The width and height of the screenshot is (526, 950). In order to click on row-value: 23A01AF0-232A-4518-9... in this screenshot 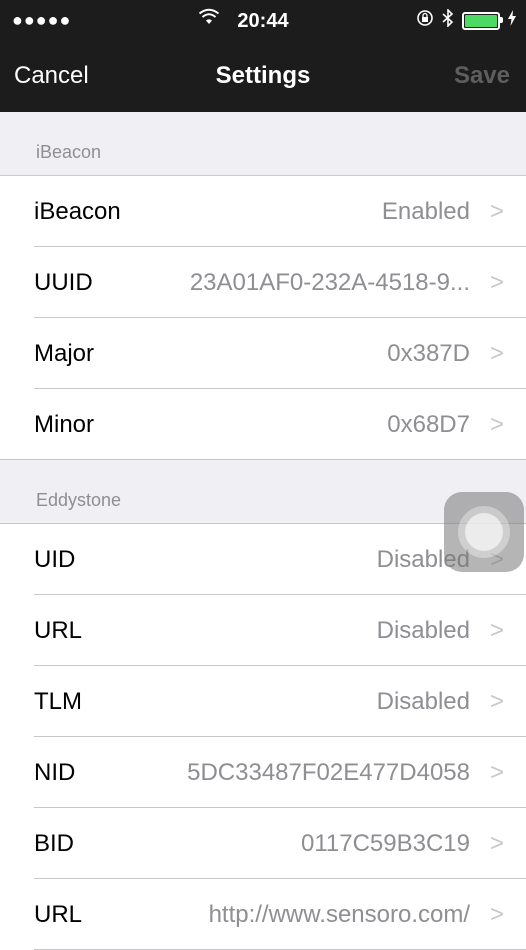, I will do `click(329, 282)`.